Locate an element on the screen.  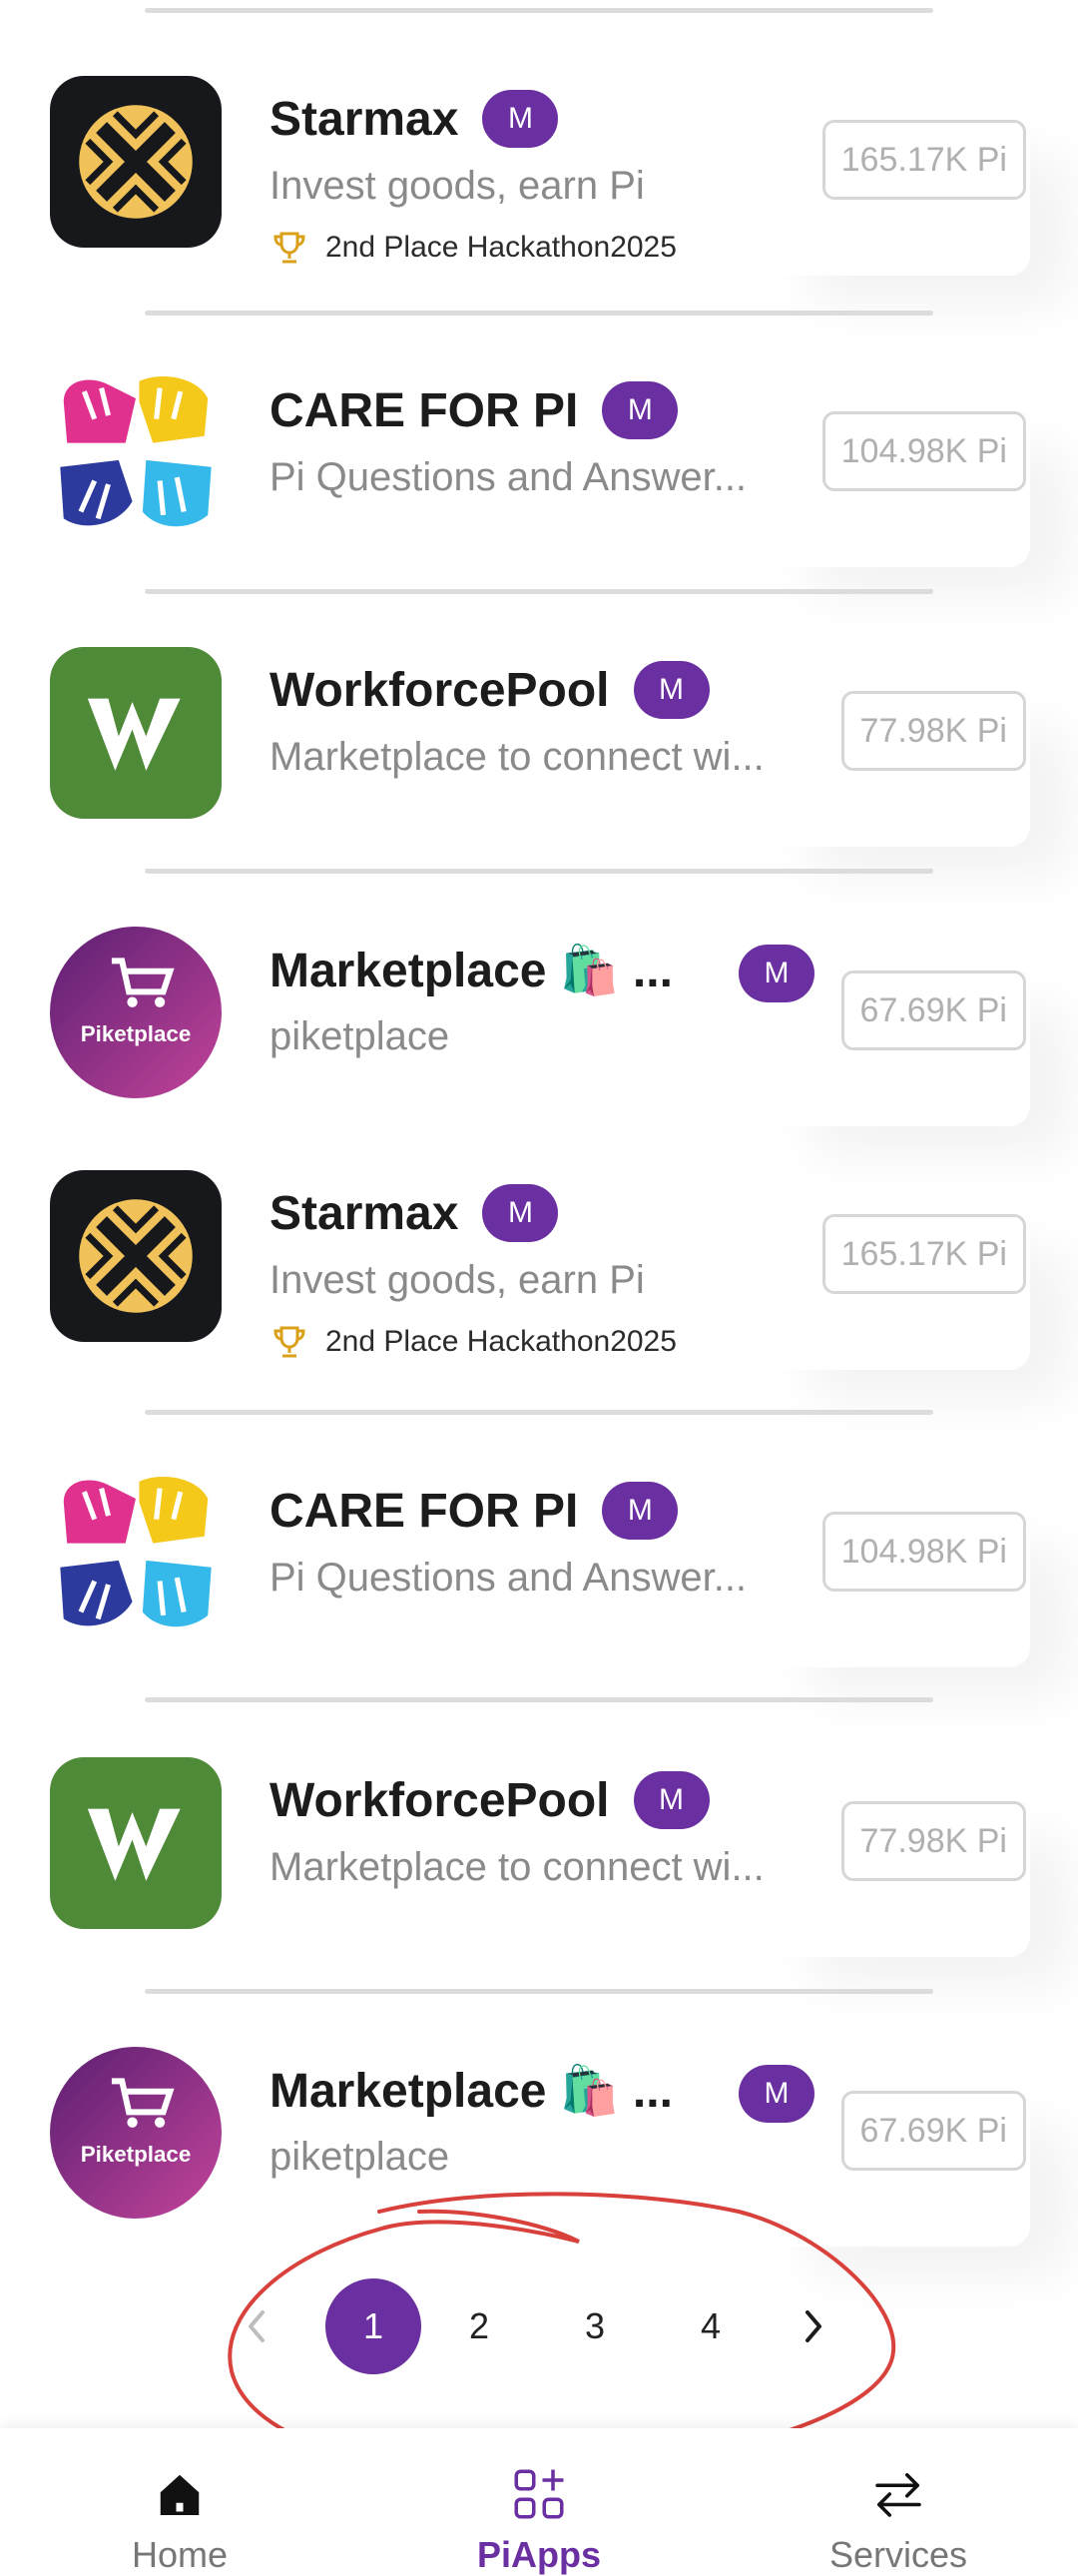
nav-label: Services is located at coordinates (898, 2554).